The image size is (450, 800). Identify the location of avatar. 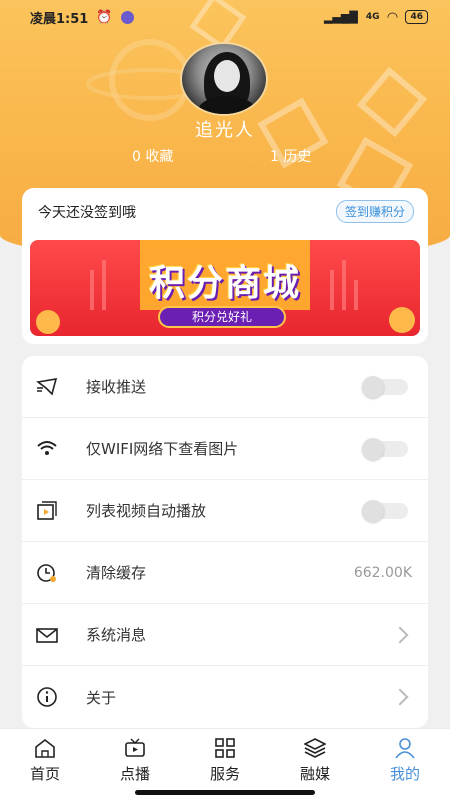
(224, 79).